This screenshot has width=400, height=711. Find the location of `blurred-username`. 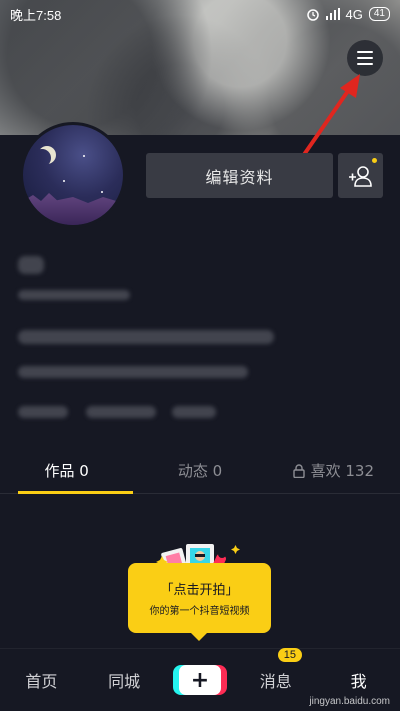

blurred-username is located at coordinates (31, 265).